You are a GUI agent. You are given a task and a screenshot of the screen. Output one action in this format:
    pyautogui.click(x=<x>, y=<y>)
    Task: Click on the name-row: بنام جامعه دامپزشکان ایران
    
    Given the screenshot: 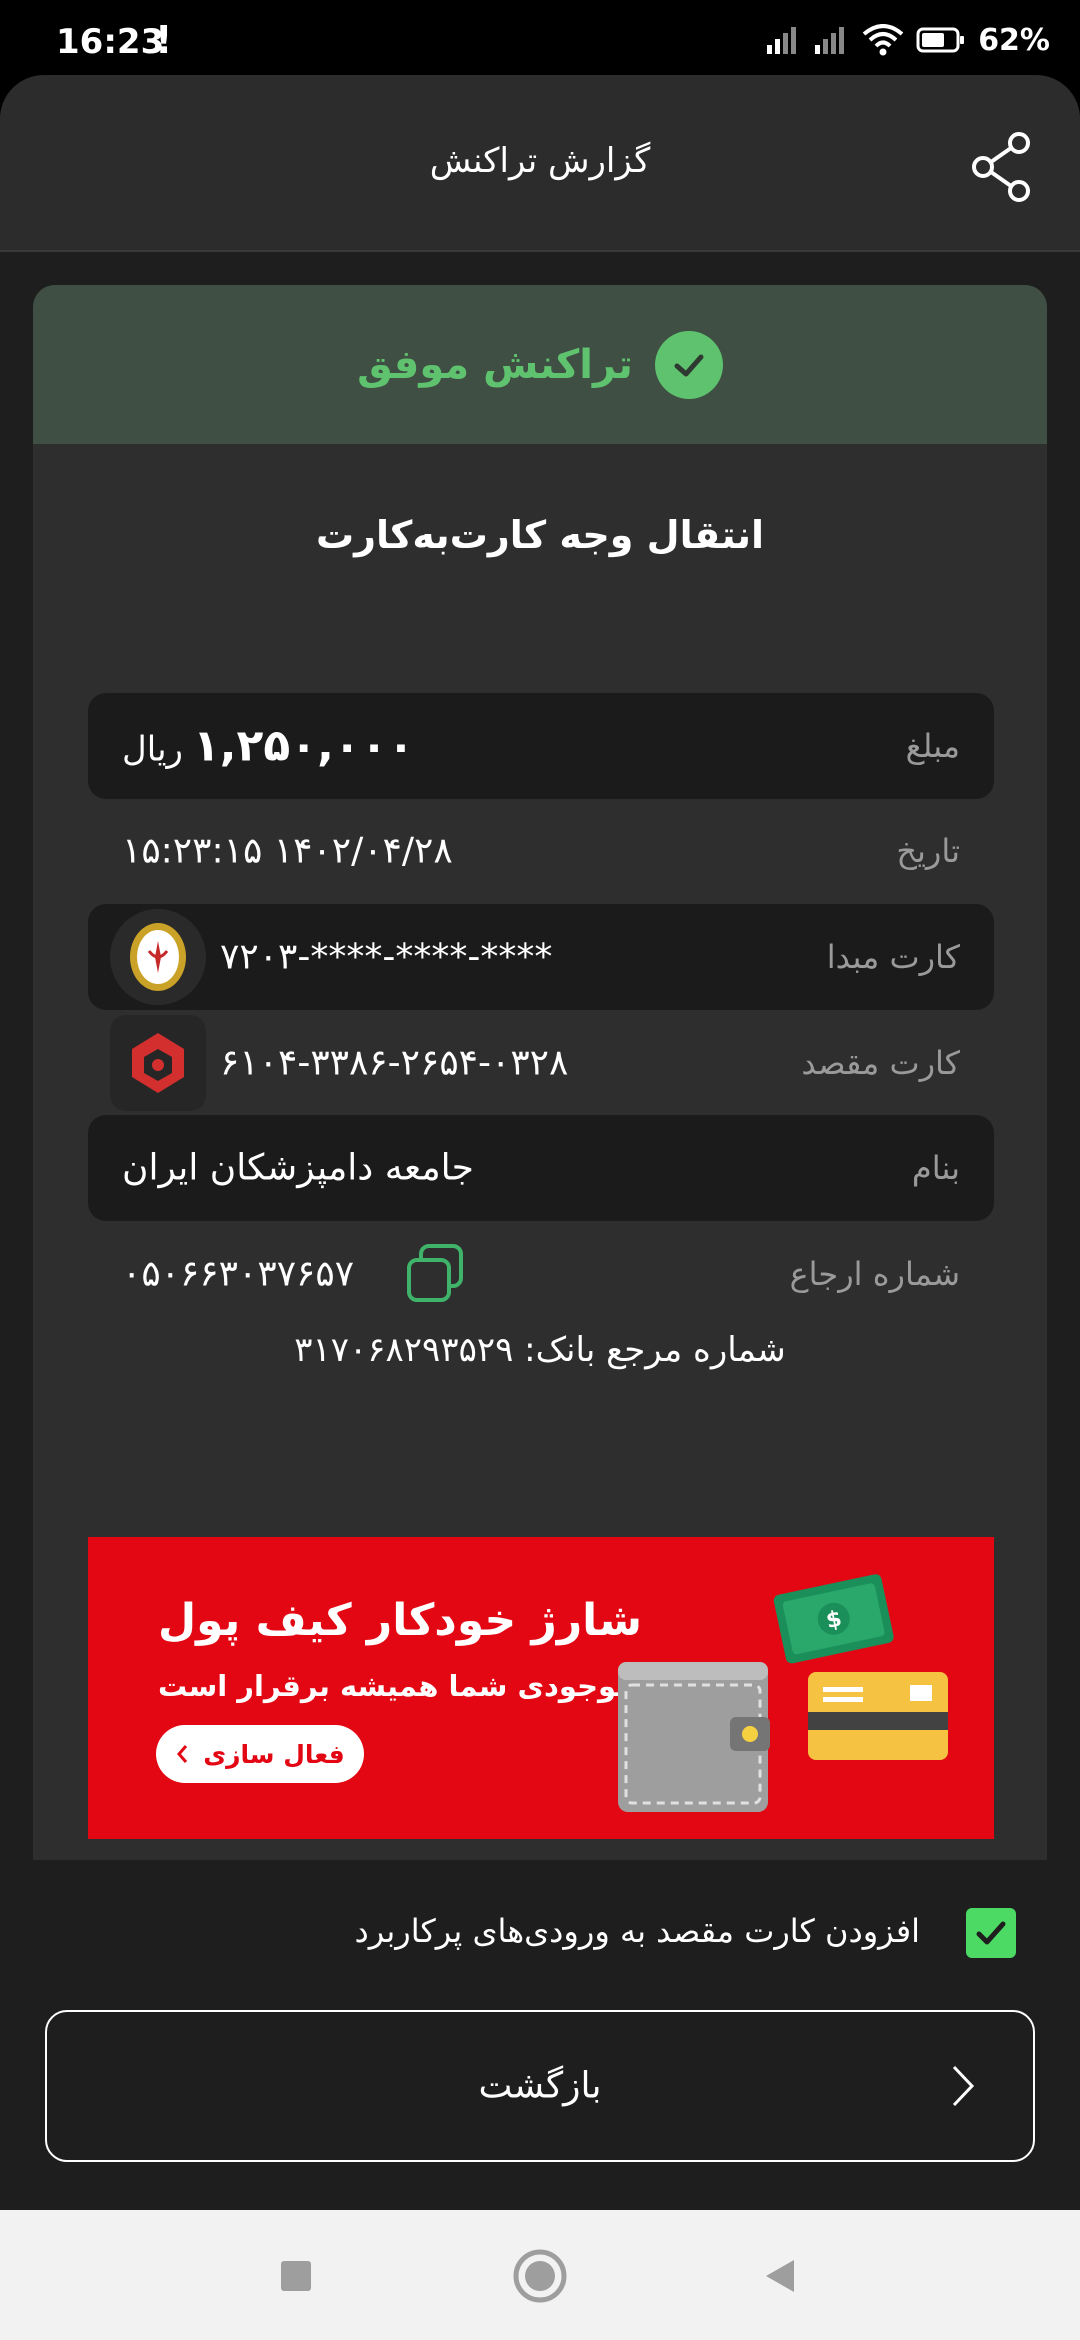 What is the action you would take?
    pyautogui.click(x=541, y=1168)
    